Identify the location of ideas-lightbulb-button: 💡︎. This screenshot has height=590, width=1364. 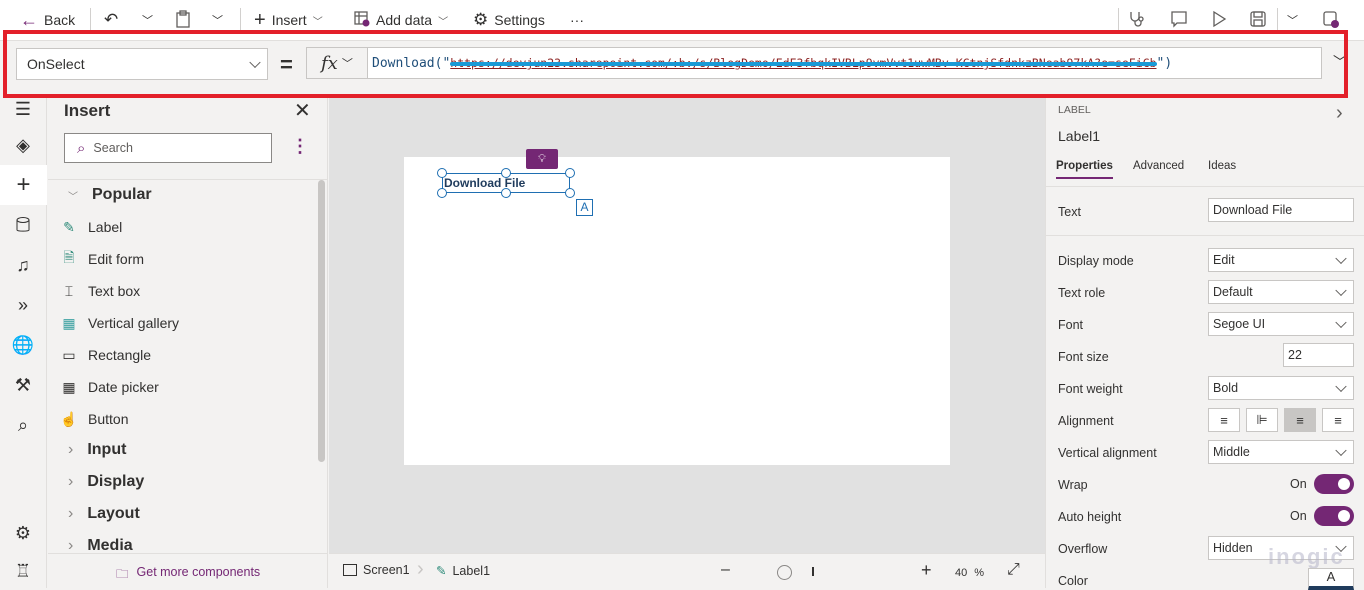
(542, 159).